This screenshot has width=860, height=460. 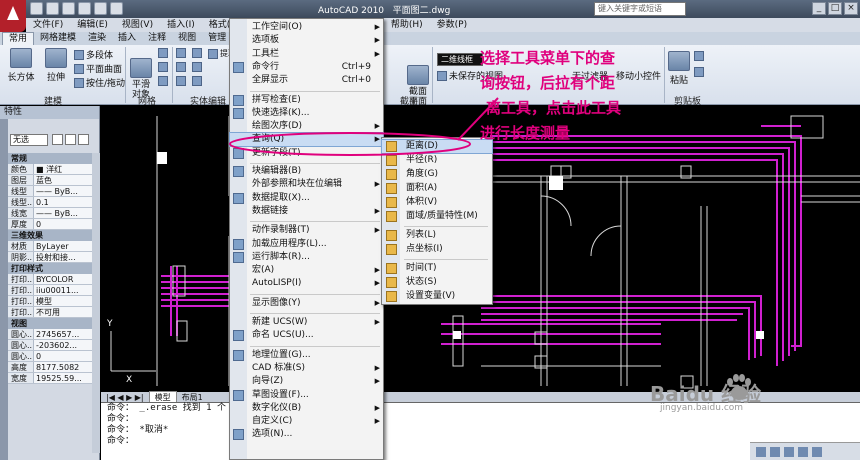 What do you see at coordinates (350, 144) in the screenshot?
I see `highlight-ellipse` at bounding box center [350, 144].